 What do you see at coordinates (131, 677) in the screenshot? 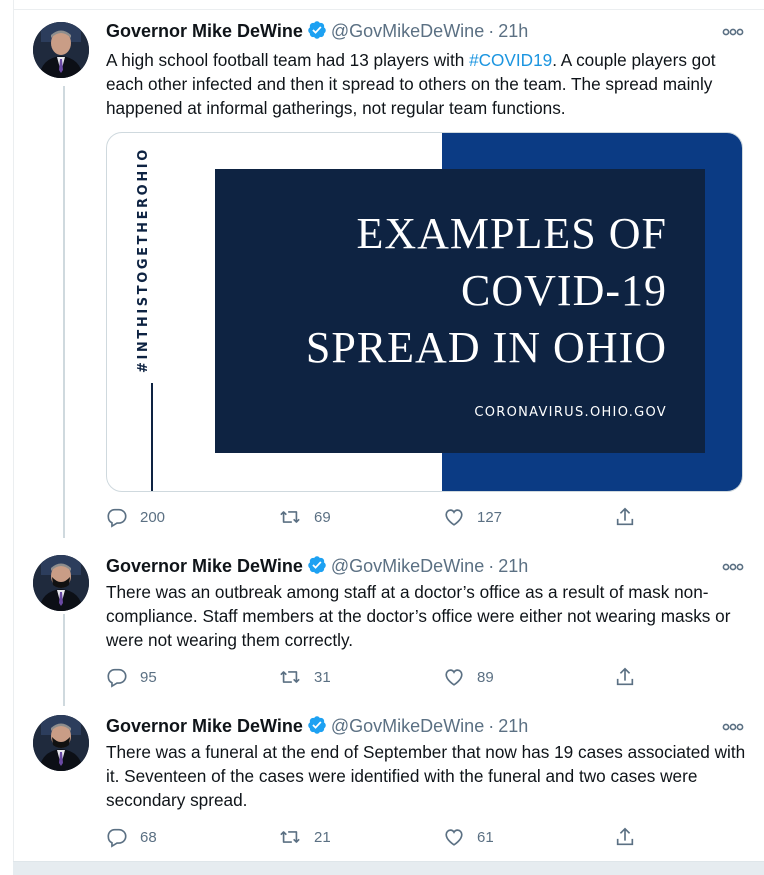
I see `reply-button: 95` at bounding box center [131, 677].